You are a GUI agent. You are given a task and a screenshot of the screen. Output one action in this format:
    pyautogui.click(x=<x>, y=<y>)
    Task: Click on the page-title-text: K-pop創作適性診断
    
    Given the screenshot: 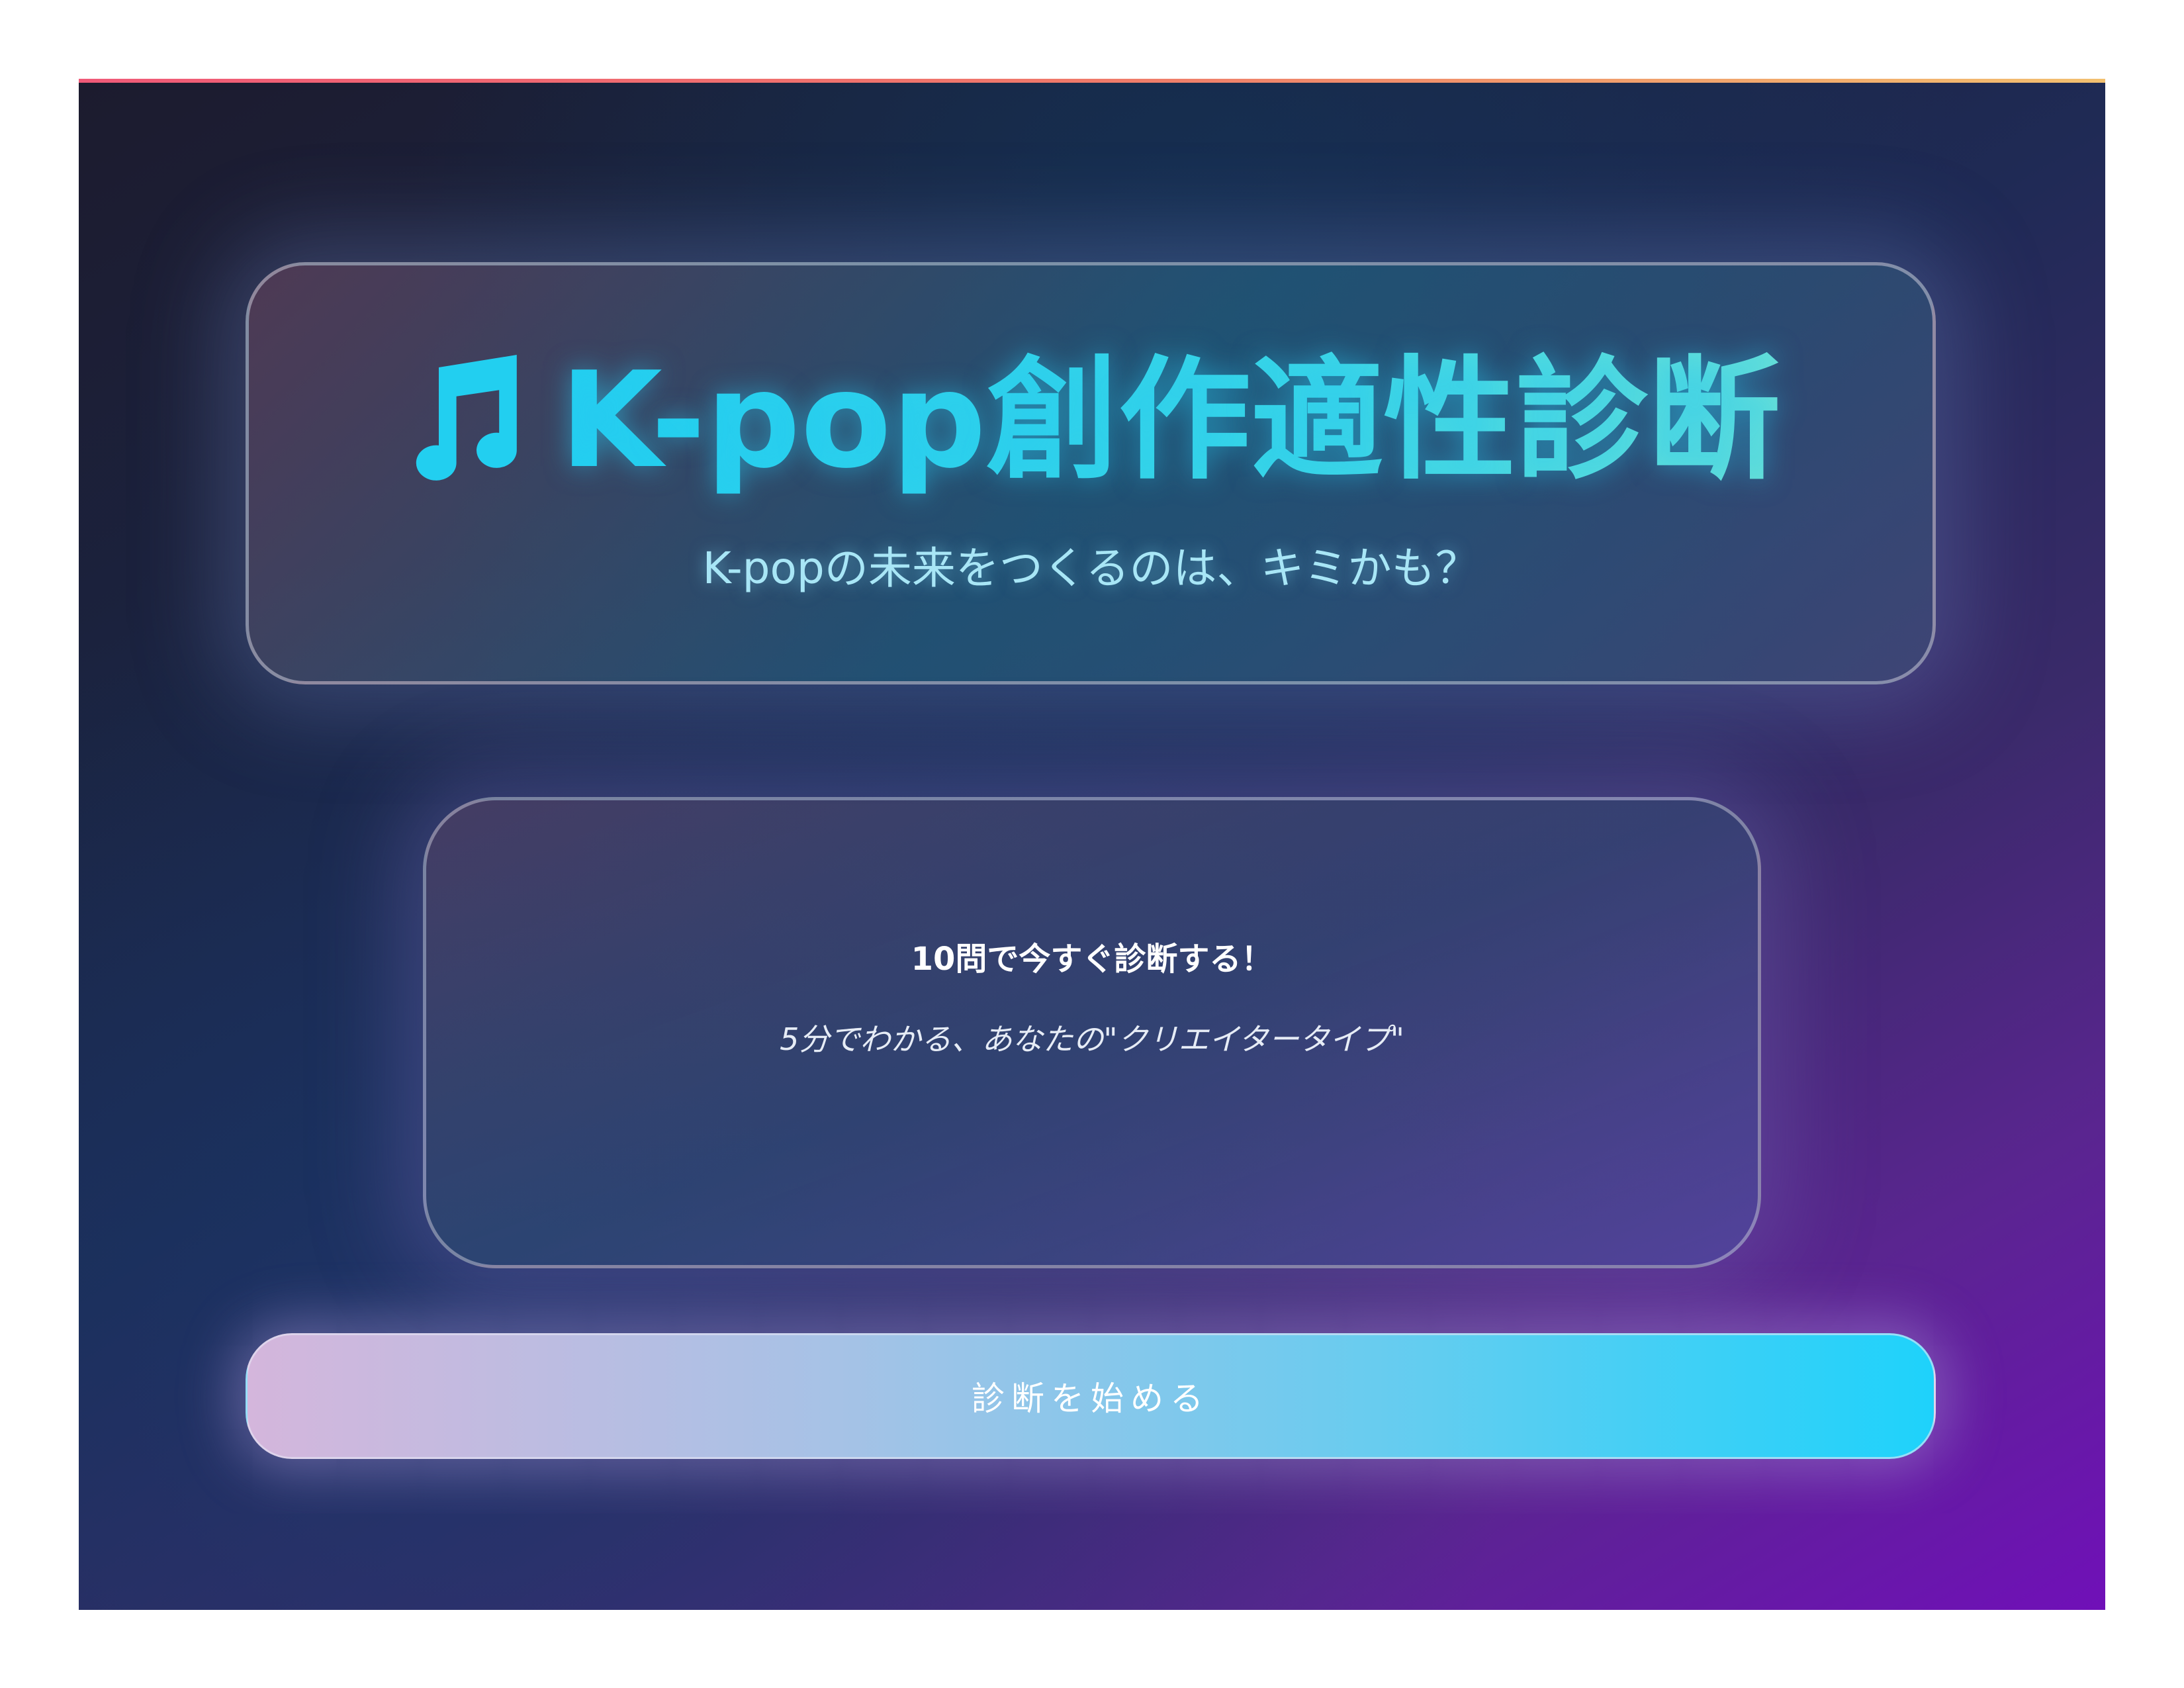 What is the action you would take?
    pyautogui.click(x=1170, y=421)
    